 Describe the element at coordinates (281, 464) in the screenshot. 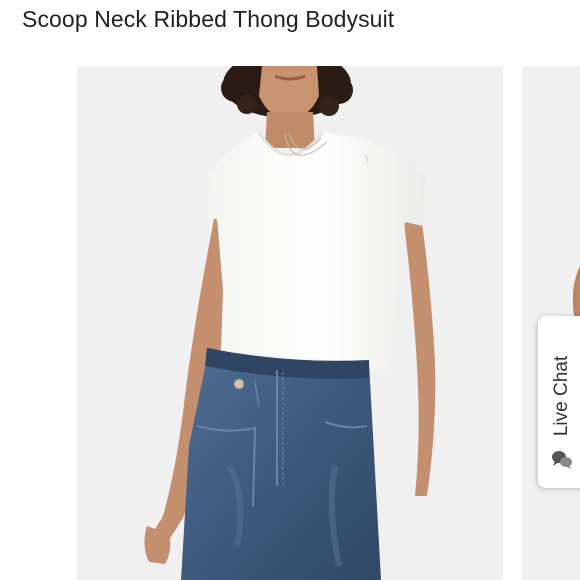

I see `denim-jeans` at that location.